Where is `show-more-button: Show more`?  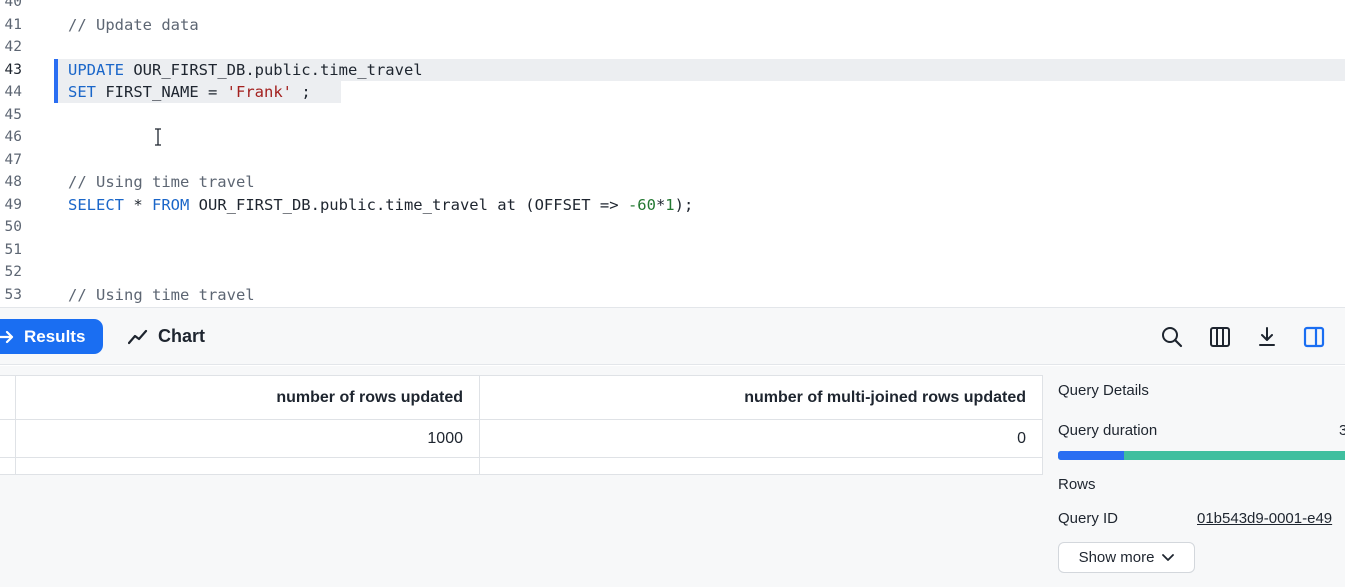
show-more-button: Show more is located at coordinates (1126, 557).